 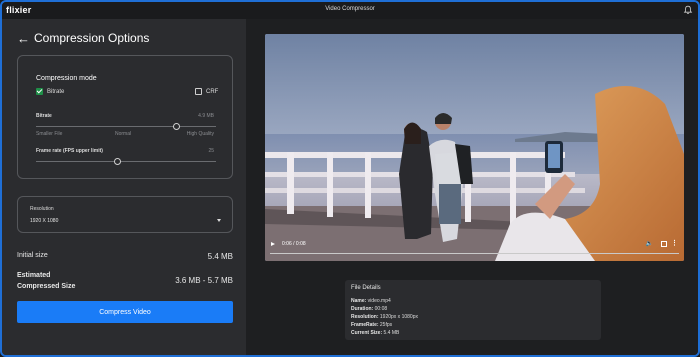 What do you see at coordinates (117, 161) in the screenshot?
I see `framerate-slider-thumb` at bounding box center [117, 161].